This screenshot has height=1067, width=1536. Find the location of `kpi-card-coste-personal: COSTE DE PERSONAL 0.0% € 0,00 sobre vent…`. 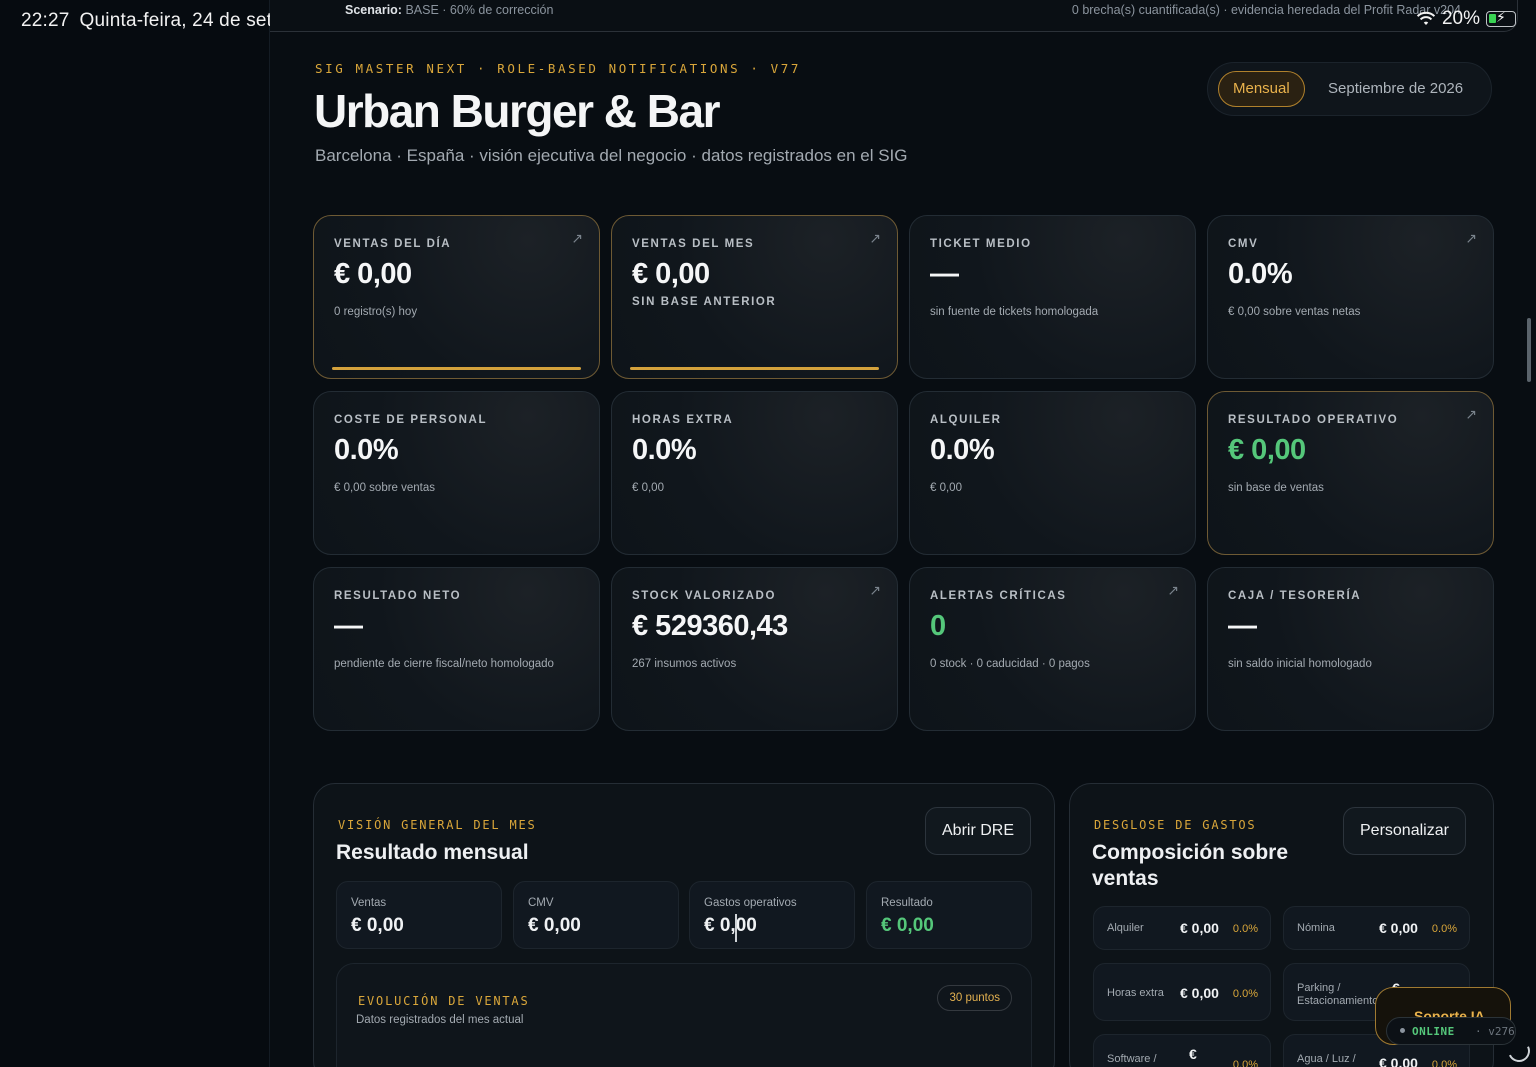

kpi-card-coste-personal: COSTE DE PERSONAL 0.0% € 0,00 sobre vent… is located at coordinates (456, 473).